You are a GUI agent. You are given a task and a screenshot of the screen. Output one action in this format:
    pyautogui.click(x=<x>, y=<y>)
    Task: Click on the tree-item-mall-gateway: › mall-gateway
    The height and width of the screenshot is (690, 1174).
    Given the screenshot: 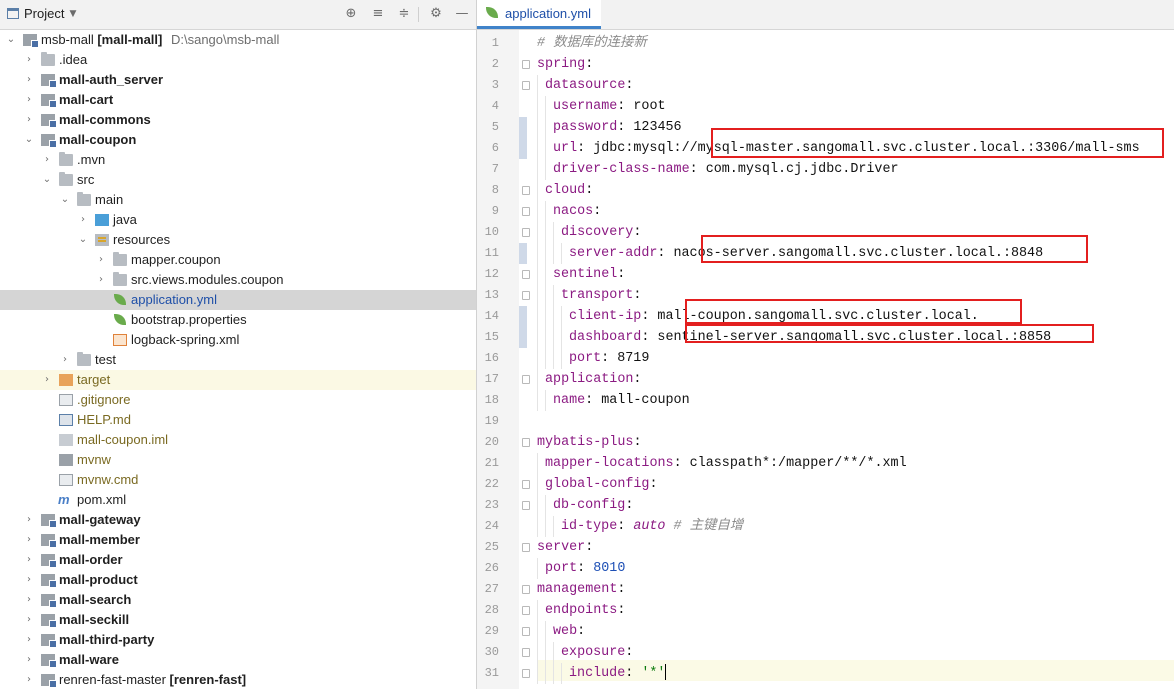 What is the action you would take?
    pyautogui.click(x=238, y=520)
    